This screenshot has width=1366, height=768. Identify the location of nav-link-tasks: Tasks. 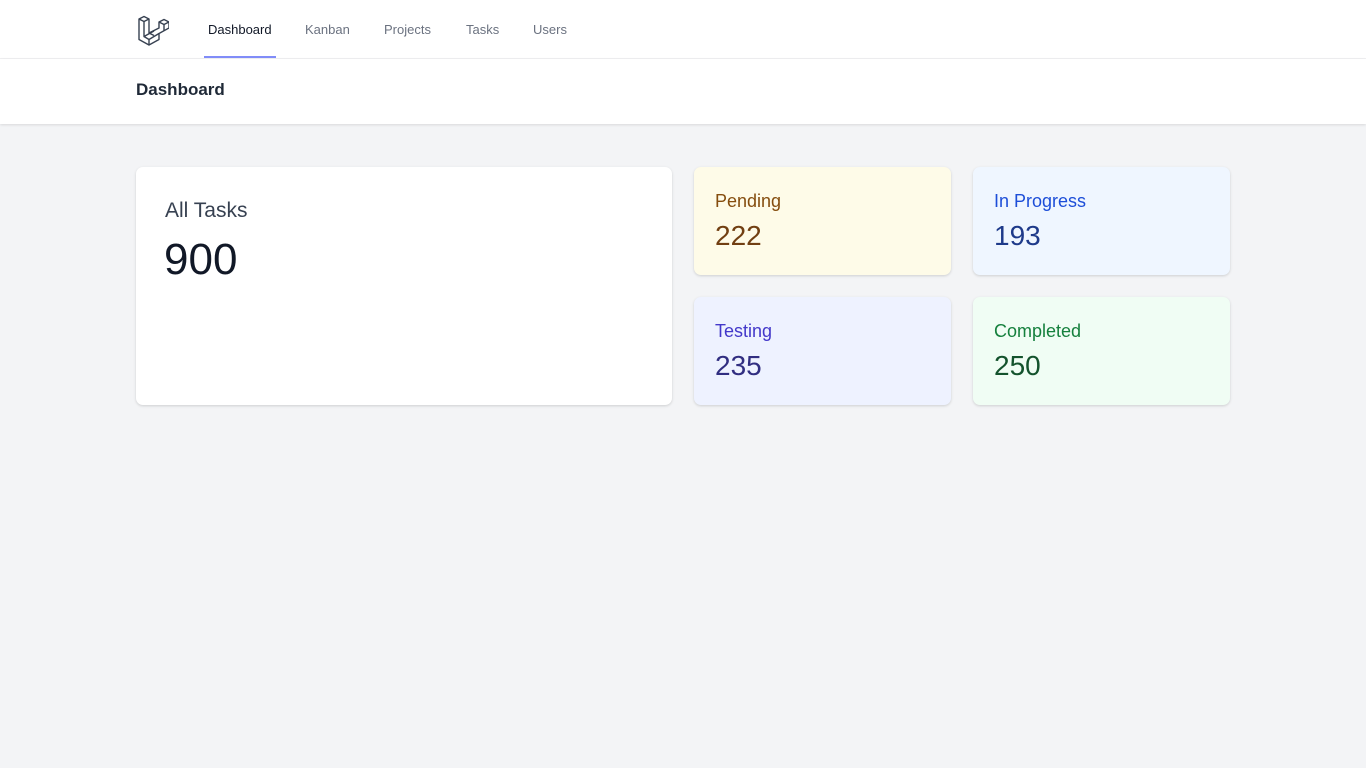
(482, 29).